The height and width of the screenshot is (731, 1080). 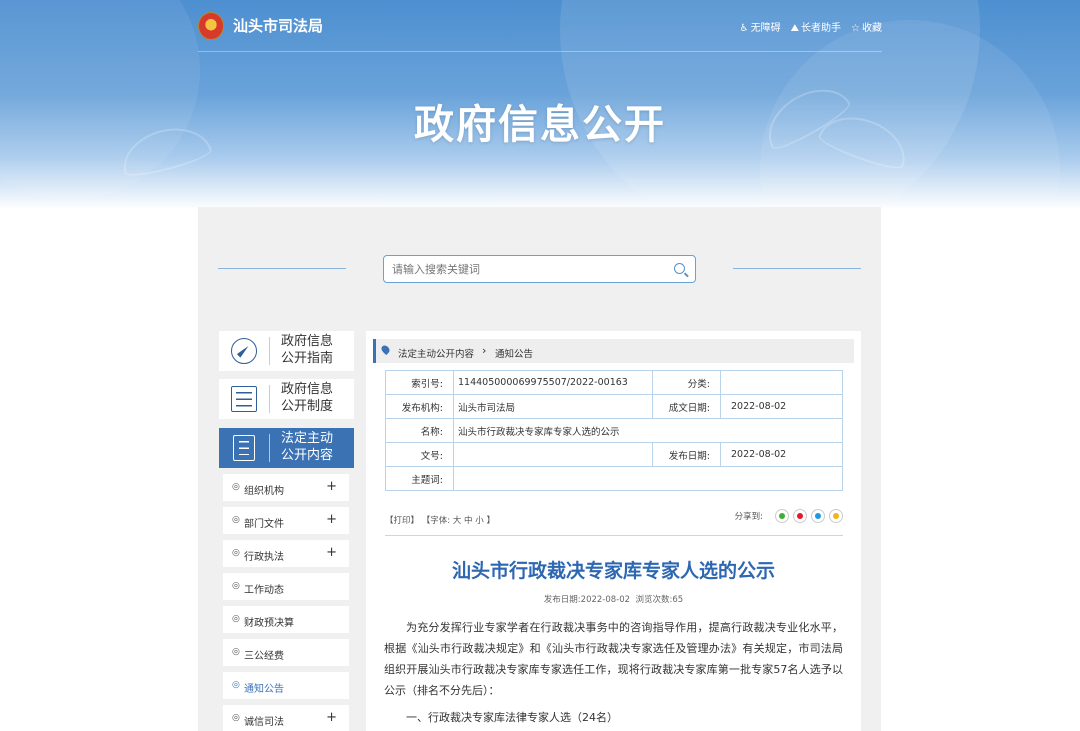 I want to click on meta-label: 名称:, so click(x=419, y=430).